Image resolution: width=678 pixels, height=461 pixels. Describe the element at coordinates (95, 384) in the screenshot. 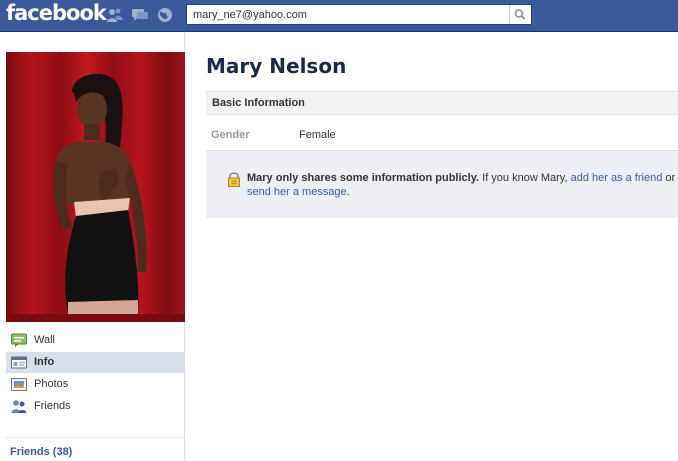

I see `sidebar-item-photos: Photos` at that location.